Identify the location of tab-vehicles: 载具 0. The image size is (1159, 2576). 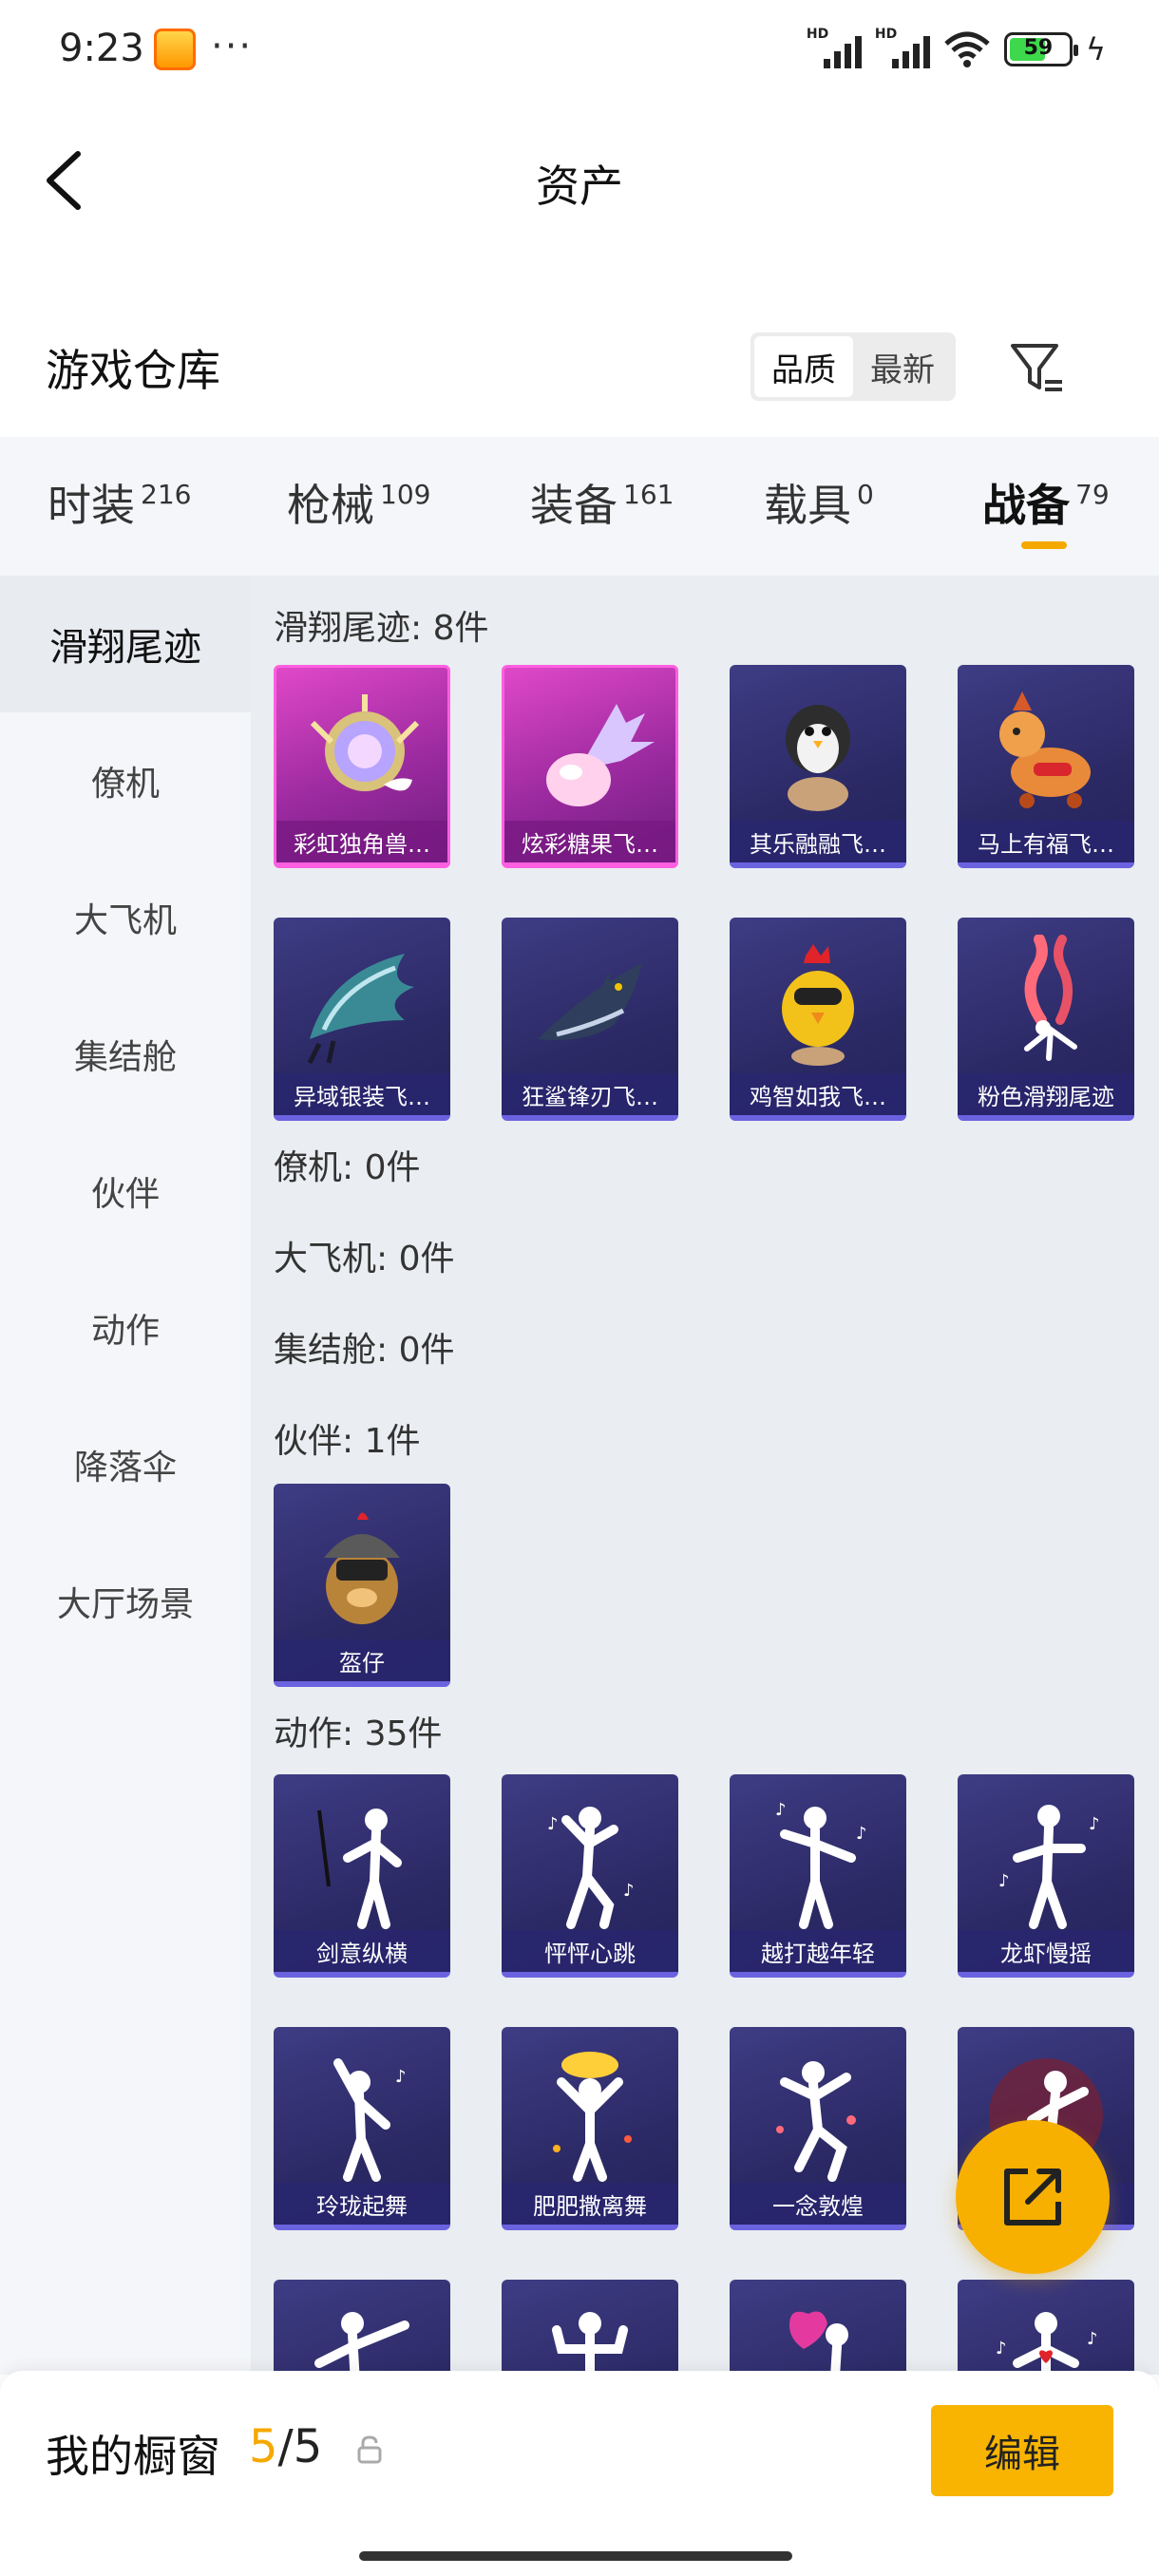
(819, 502).